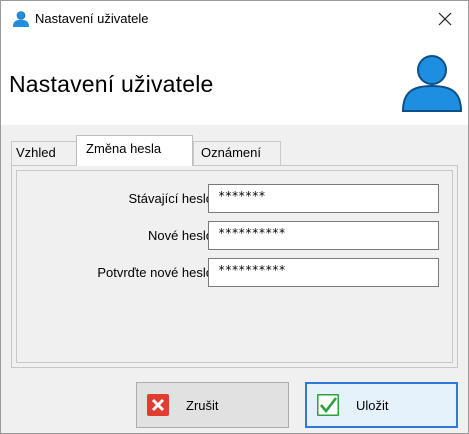 The width and height of the screenshot is (469, 434). I want to click on tab-vzhled: Vzhled, so click(44, 153).